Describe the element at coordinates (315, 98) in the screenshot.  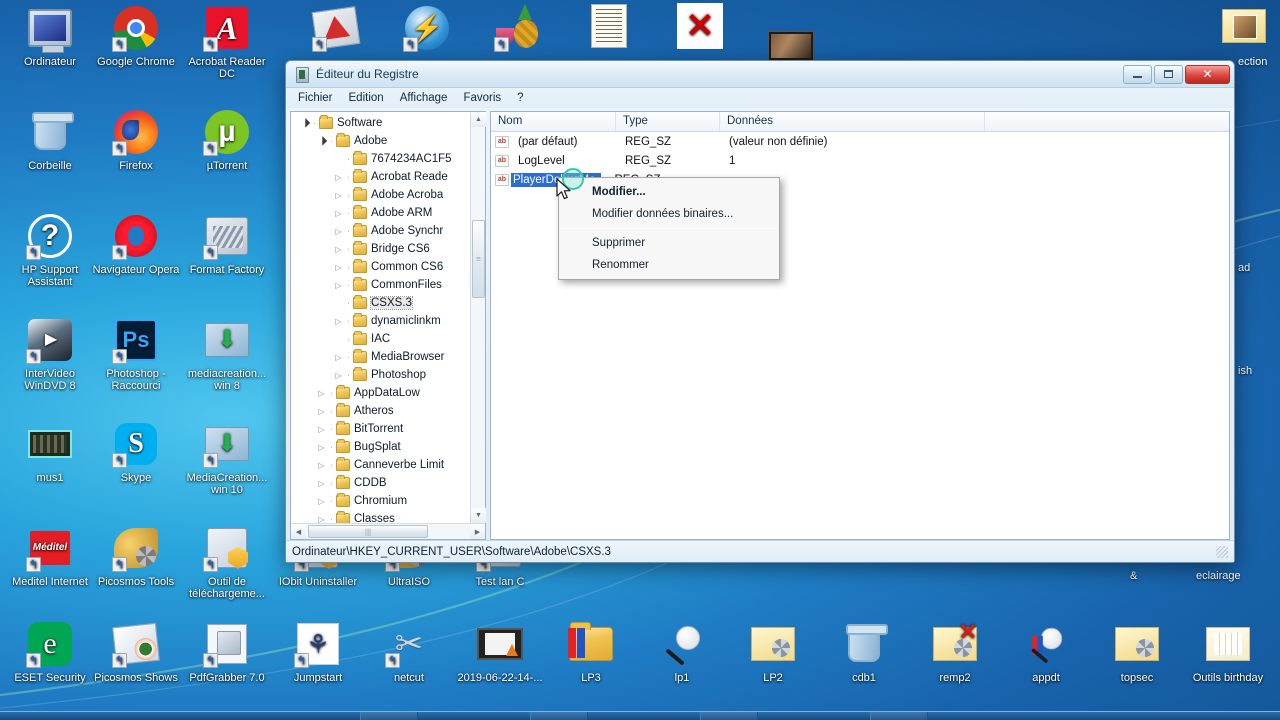
I see `menu-fichier: Fichier` at that location.